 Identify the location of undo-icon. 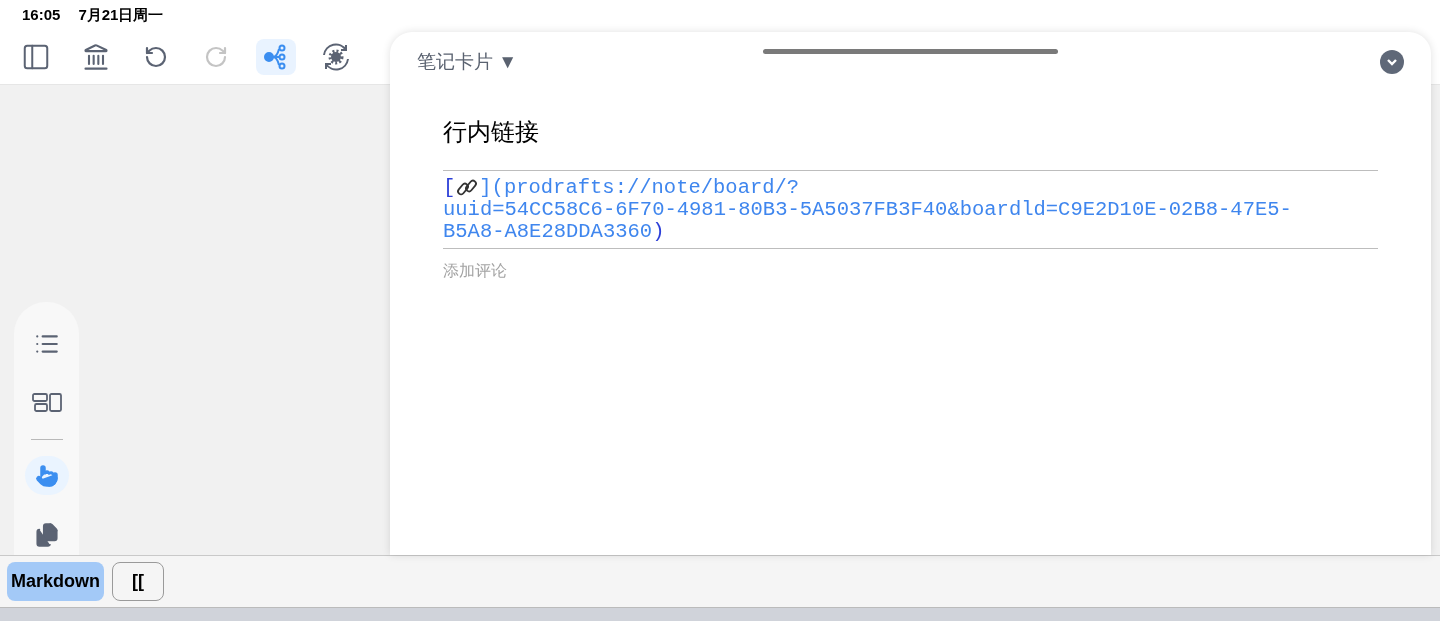
(156, 57).